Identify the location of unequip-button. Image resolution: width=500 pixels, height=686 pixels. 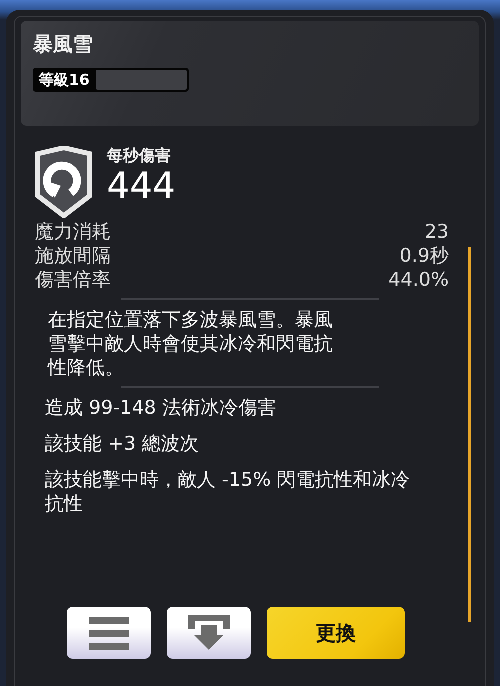
(209, 633).